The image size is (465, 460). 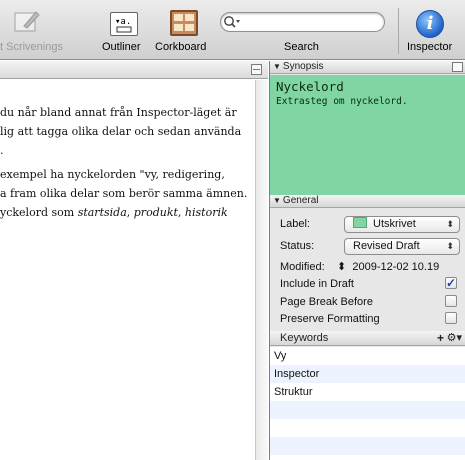 What do you see at coordinates (394, 224) in the screenshot?
I see `label-popup-value: Utskrivet` at bounding box center [394, 224].